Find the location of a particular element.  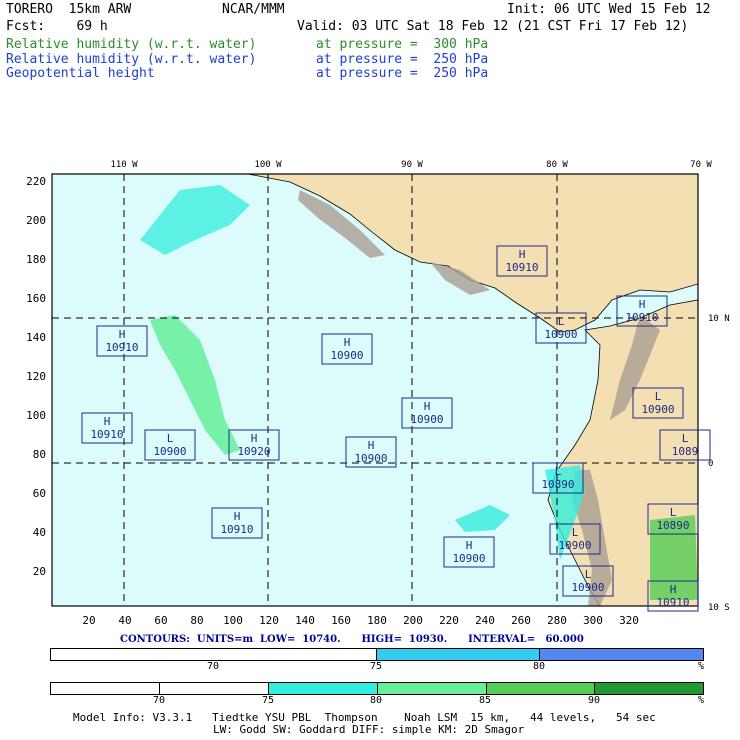

y-tick-label: 80 is located at coordinates (39, 454).